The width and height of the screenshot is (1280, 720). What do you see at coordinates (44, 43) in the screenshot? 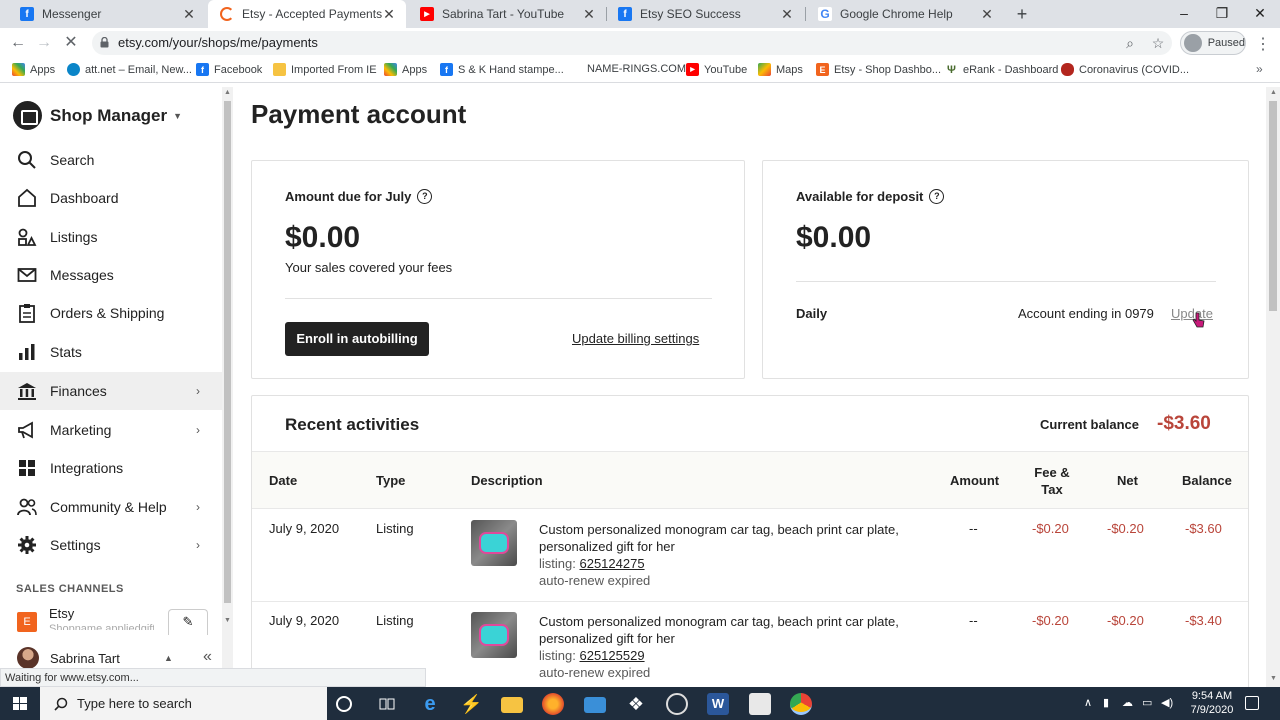
I see `forward-button: →` at bounding box center [44, 43].